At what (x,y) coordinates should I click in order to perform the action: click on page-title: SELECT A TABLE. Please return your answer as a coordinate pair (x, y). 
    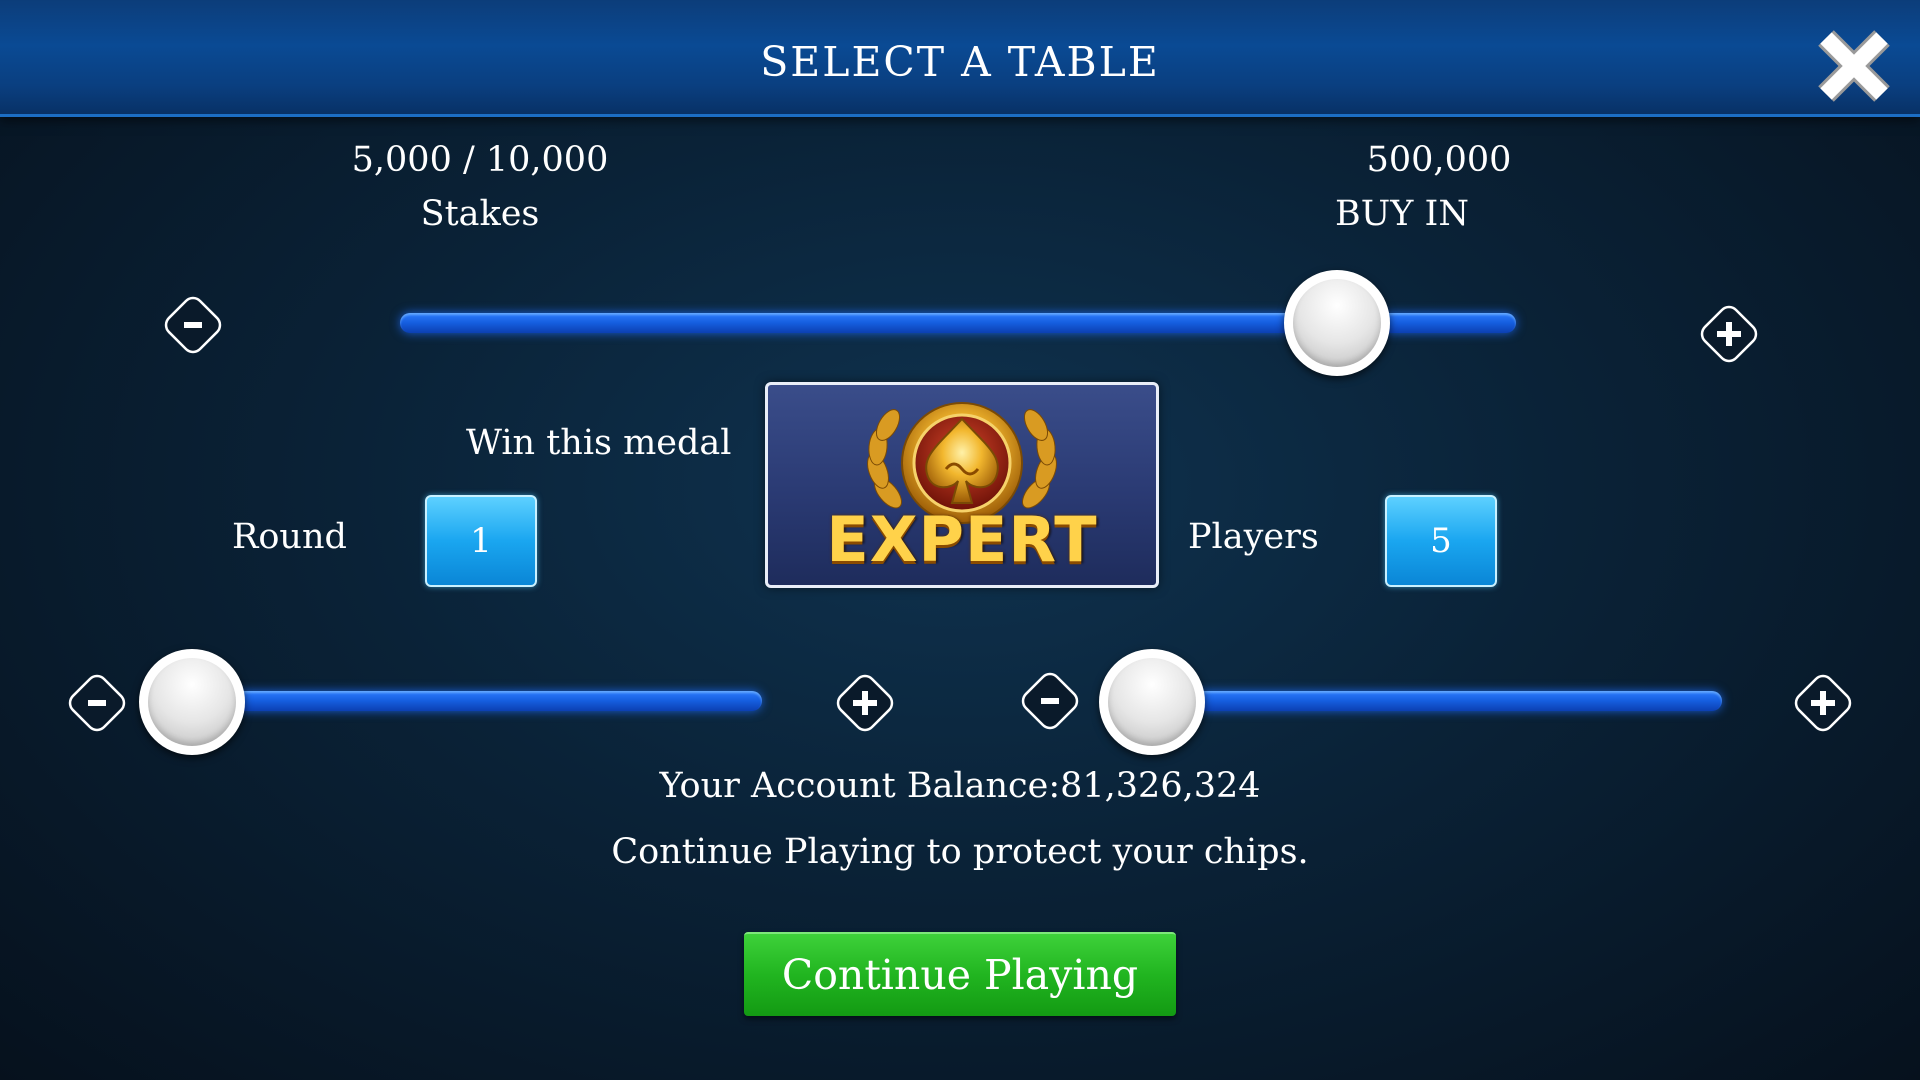
    Looking at the image, I should click on (960, 62).